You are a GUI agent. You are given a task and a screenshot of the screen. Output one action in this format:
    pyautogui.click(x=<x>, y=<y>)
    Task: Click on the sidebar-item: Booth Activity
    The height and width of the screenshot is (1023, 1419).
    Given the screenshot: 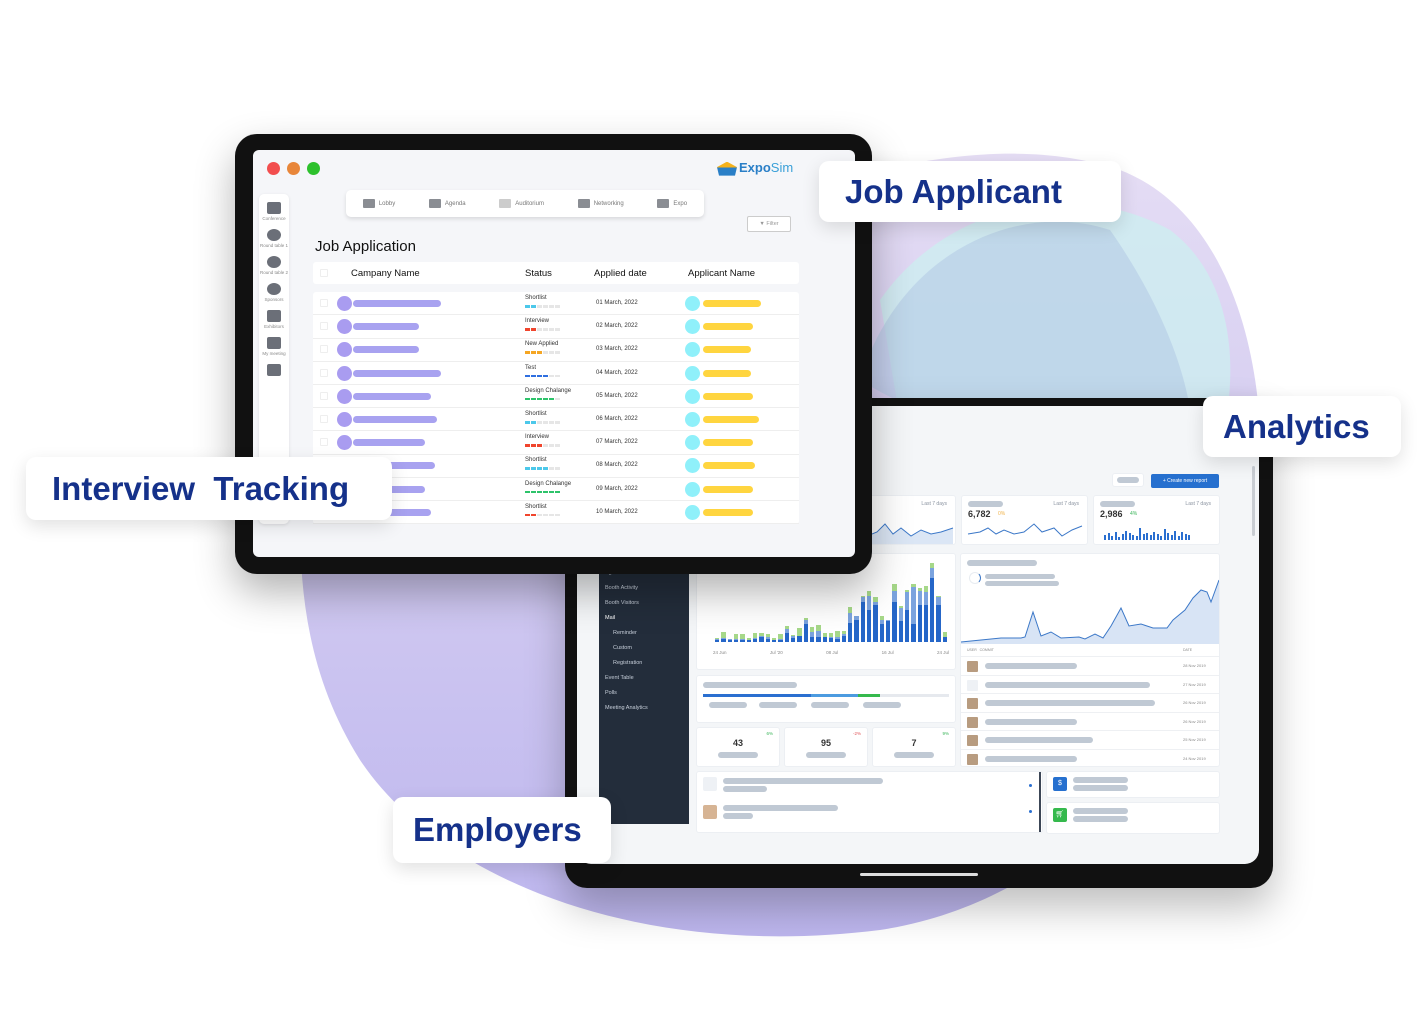 What is the action you would take?
    pyautogui.click(x=644, y=588)
    